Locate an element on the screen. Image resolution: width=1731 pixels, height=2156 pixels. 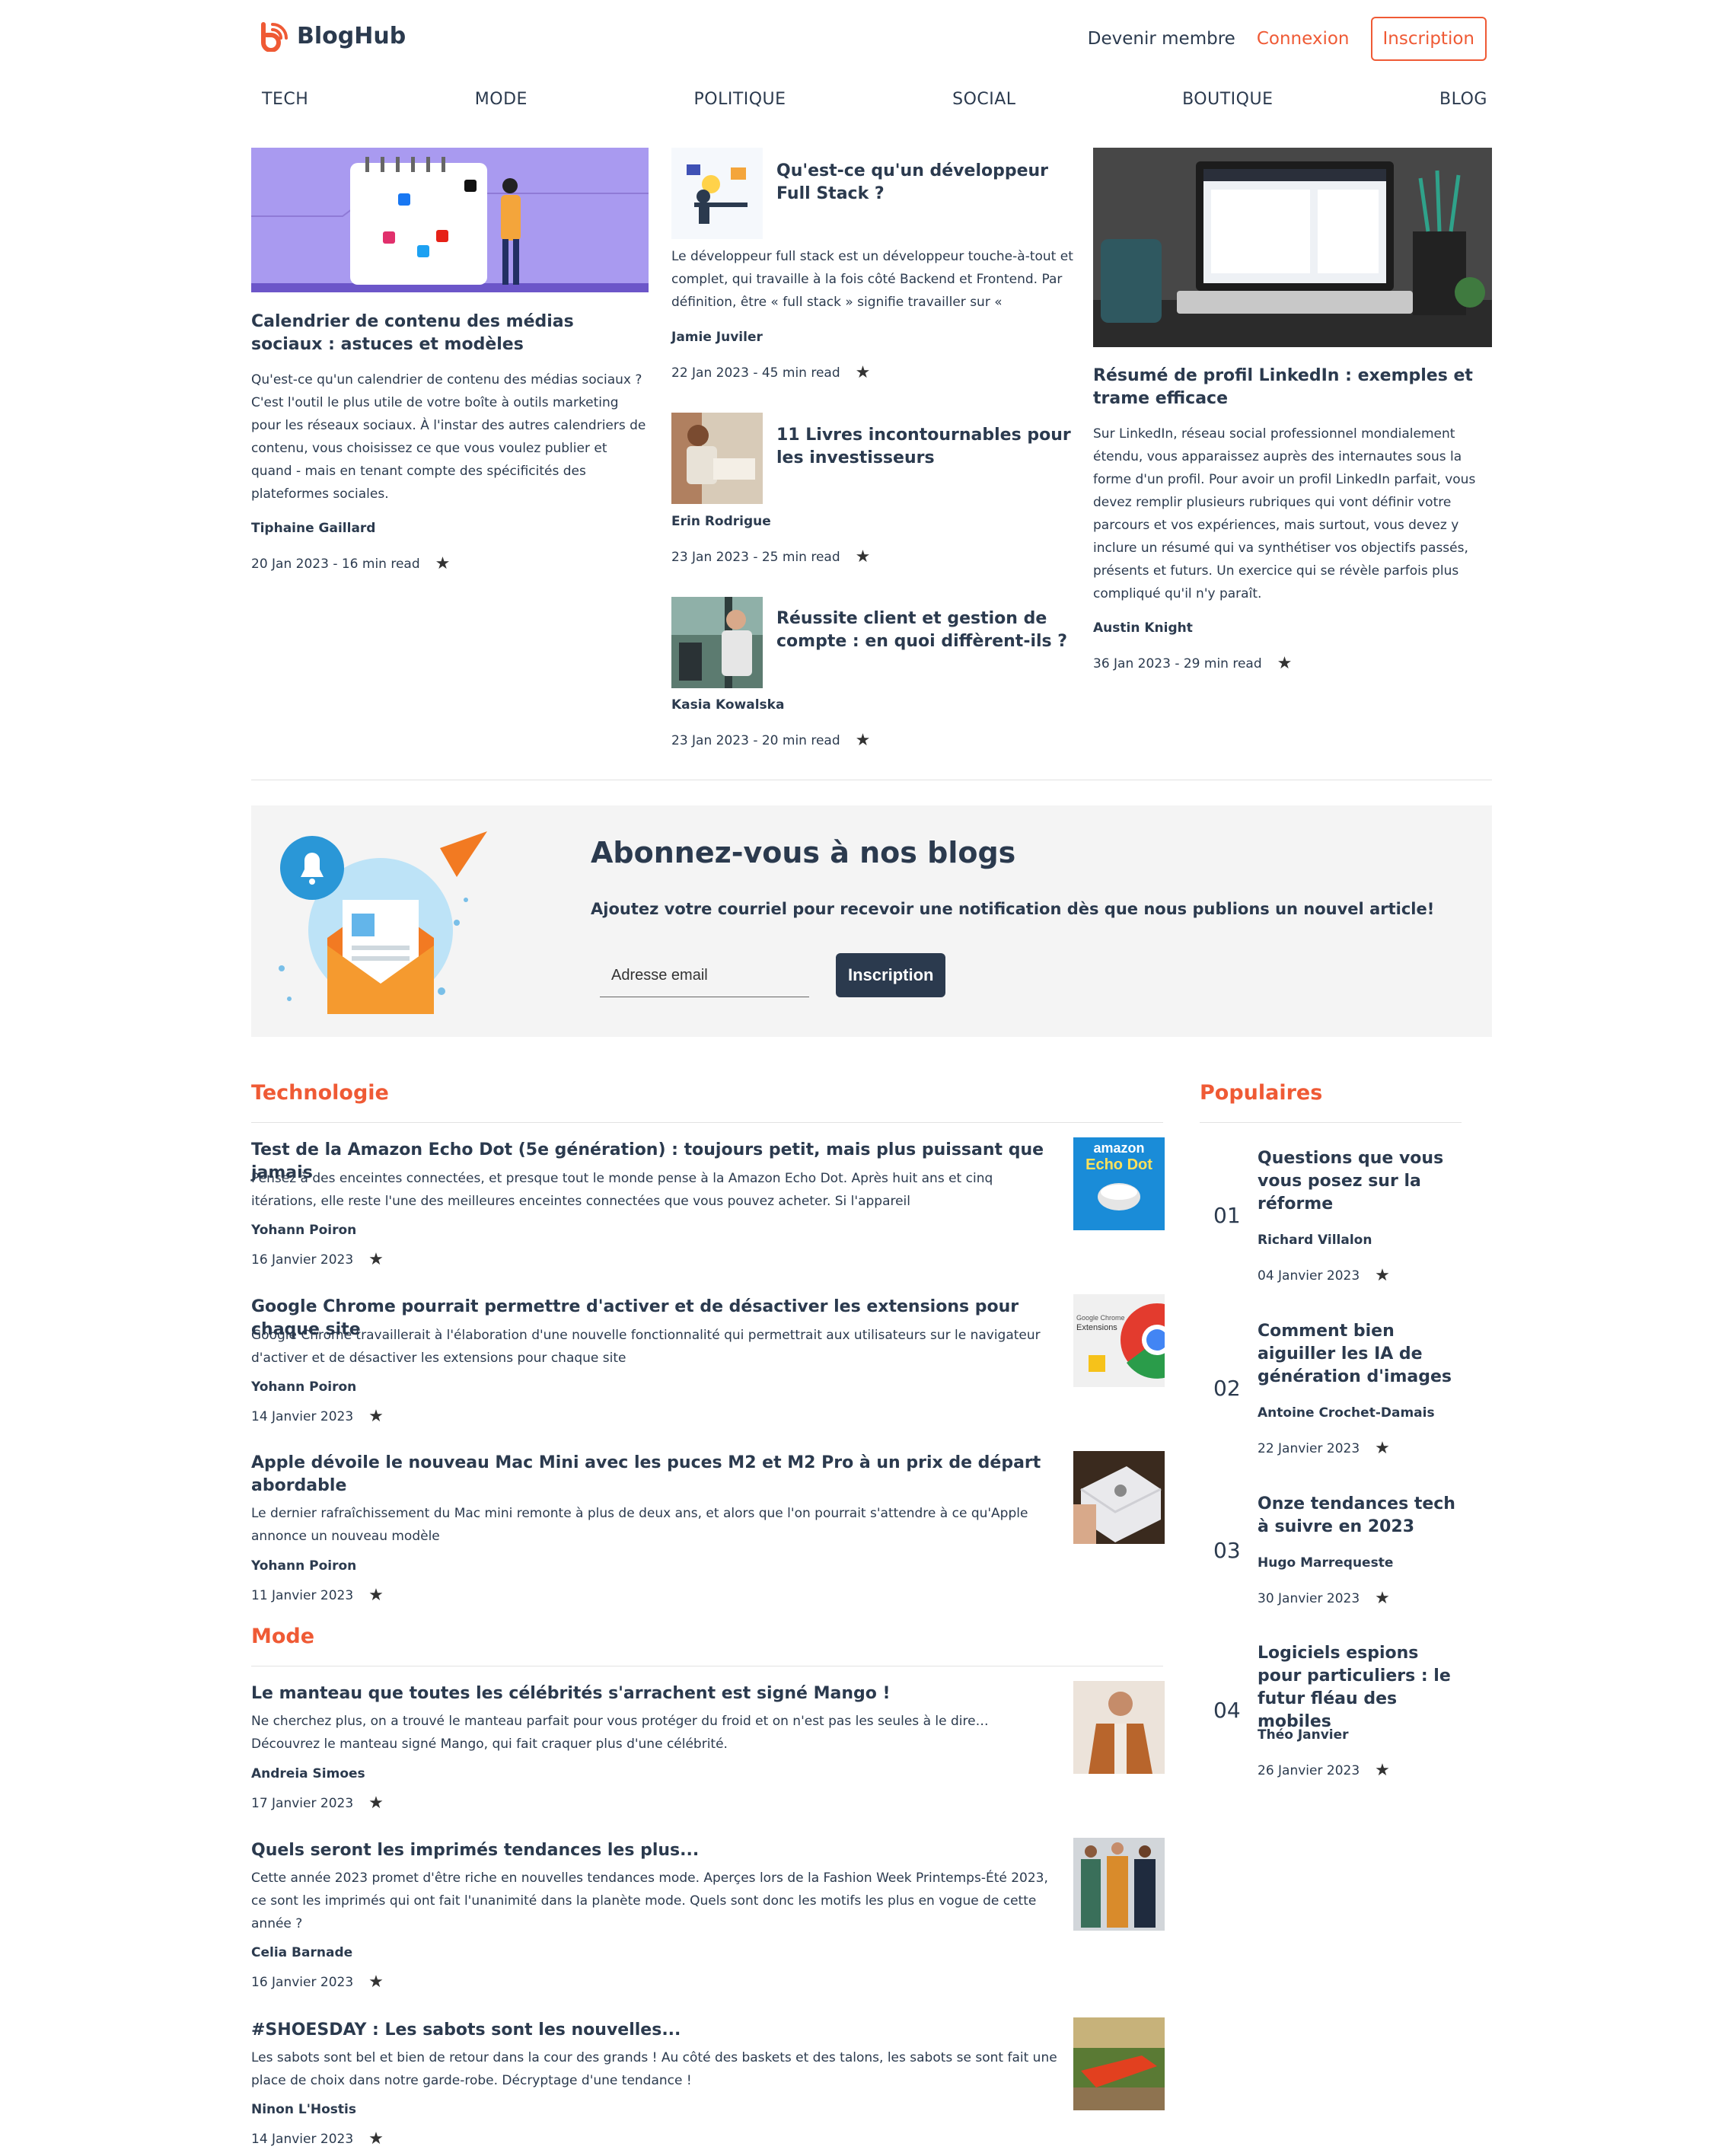
featured-mid-1-image is located at coordinates (717, 193).